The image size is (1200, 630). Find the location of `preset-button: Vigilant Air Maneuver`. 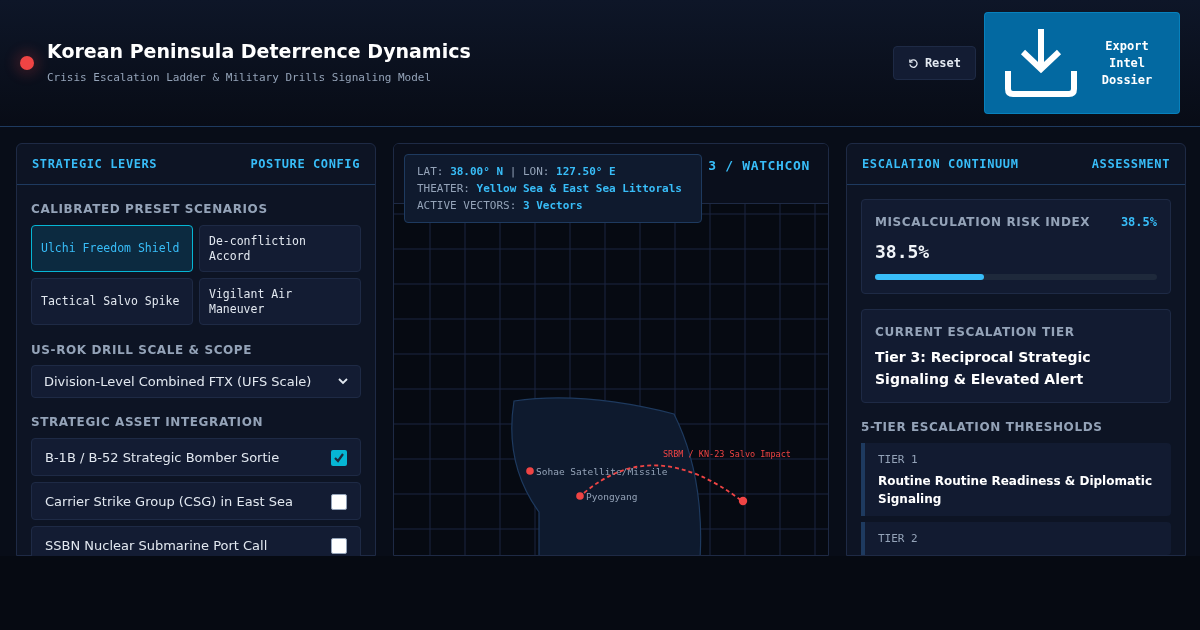

preset-button: Vigilant Air Maneuver is located at coordinates (280, 301).